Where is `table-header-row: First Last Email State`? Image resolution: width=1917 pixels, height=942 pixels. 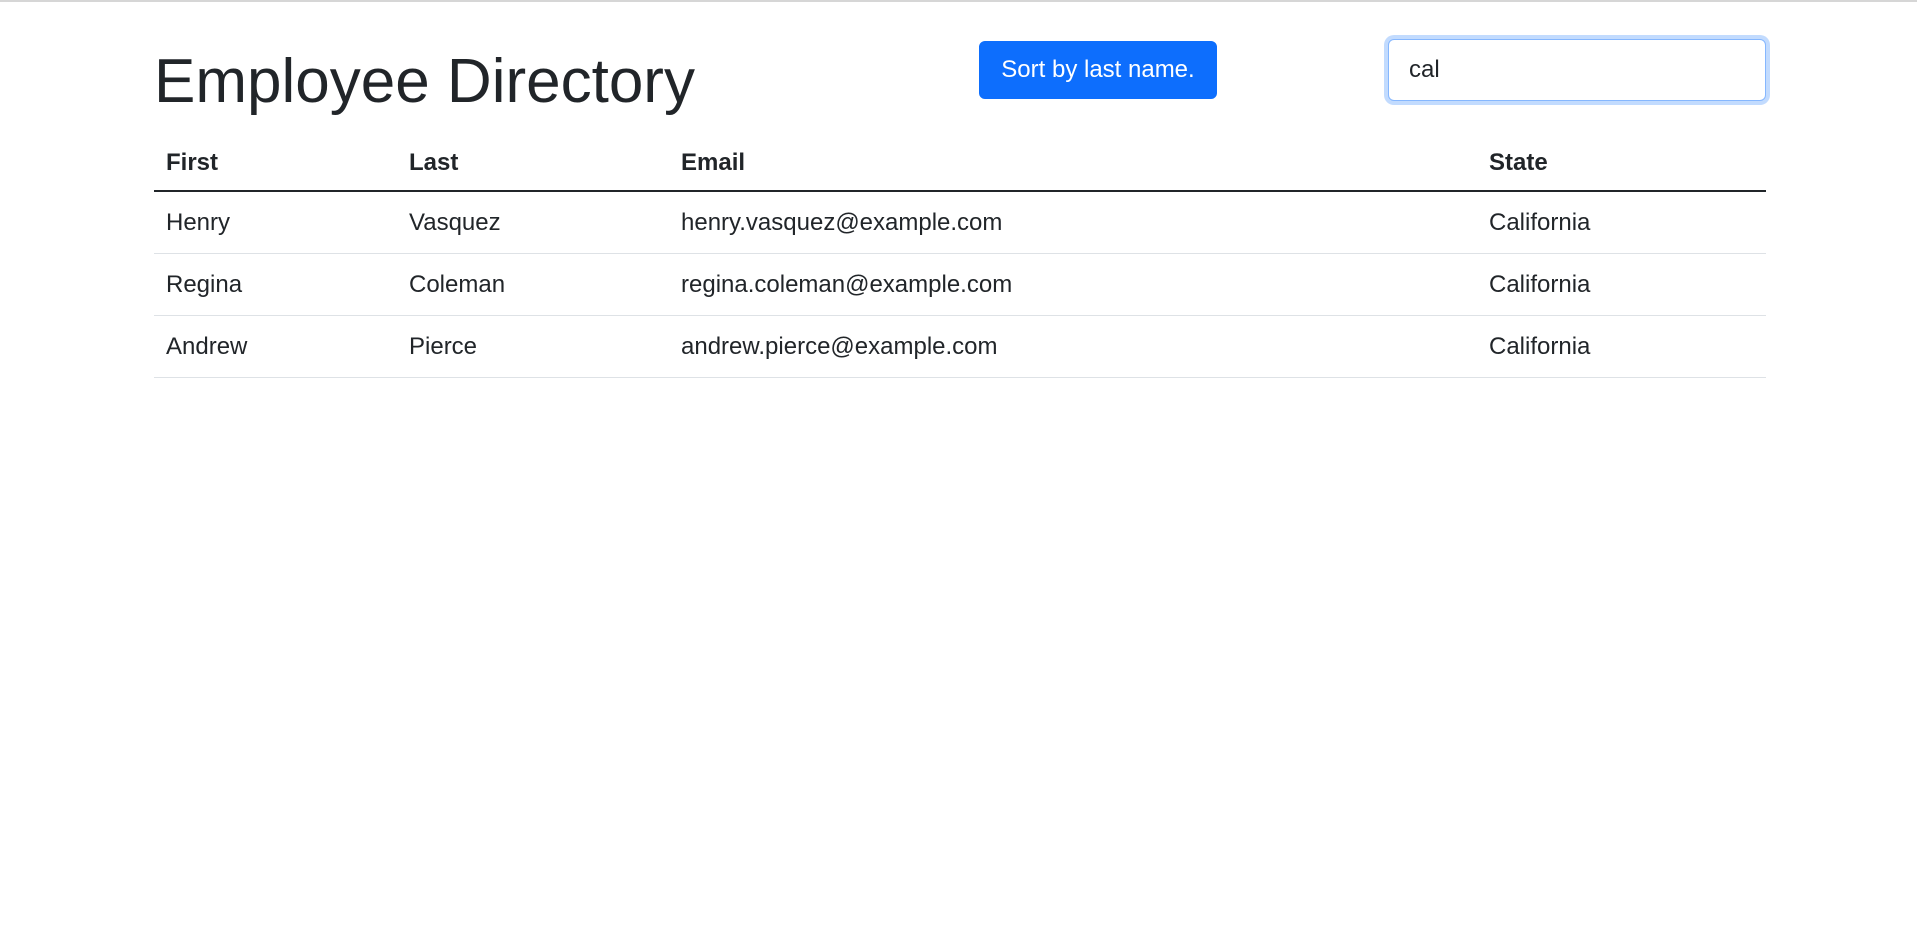
table-header-row: First Last Email State is located at coordinates (960, 164).